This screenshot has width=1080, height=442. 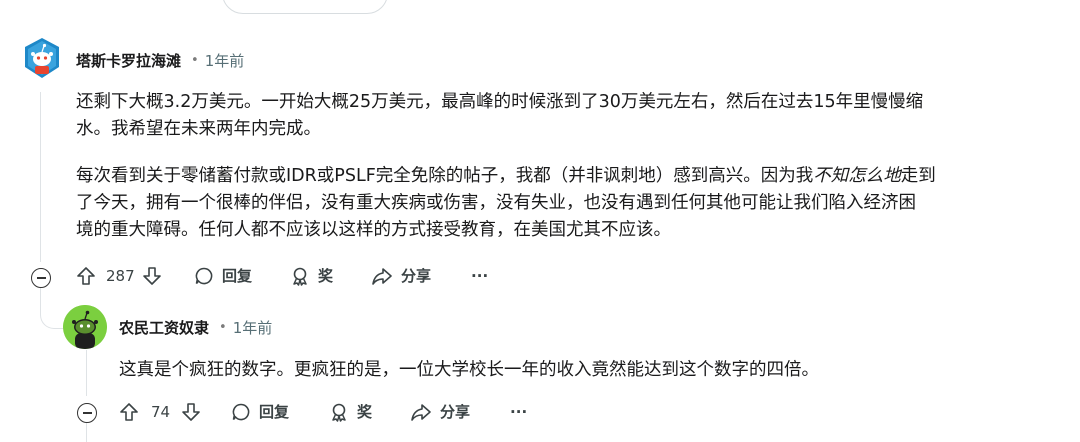 What do you see at coordinates (373, 230) in the screenshot?
I see `comment-line: 境的重大障碍。任何人都不应该以这样的方式接受教育，在美国尤其不应该。` at bounding box center [373, 230].